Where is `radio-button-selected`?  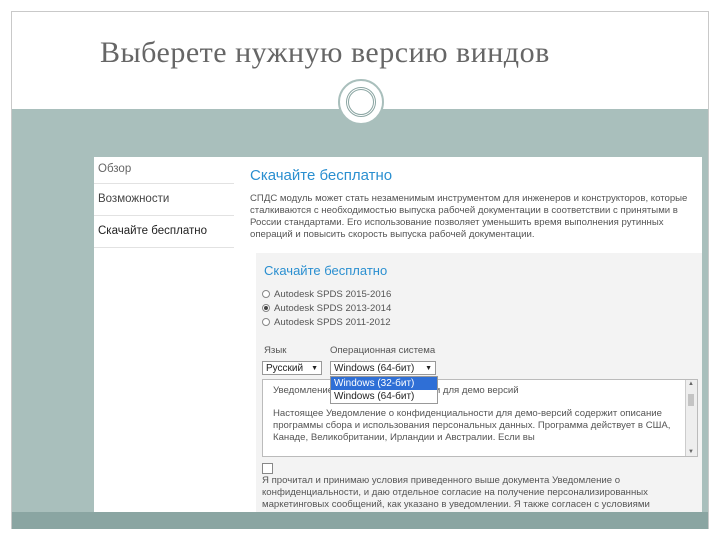
radio-button-selected is located at coordinates (266, 308).